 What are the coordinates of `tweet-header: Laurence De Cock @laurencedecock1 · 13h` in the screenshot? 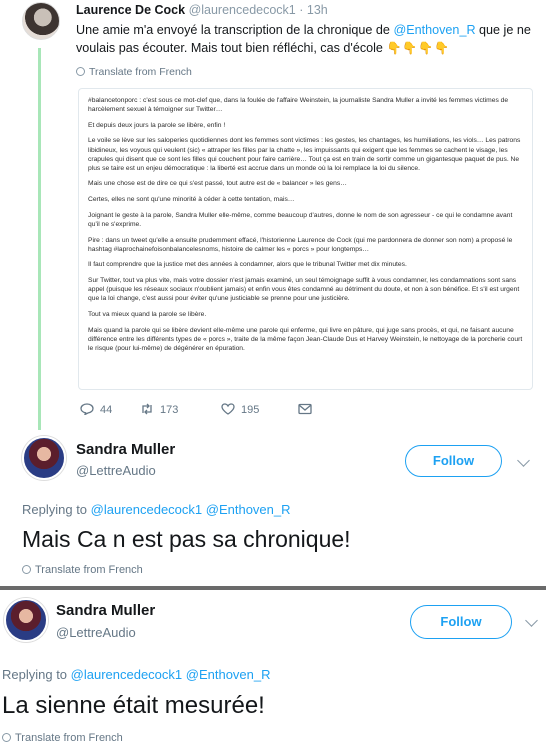 It's located at (202, 10).